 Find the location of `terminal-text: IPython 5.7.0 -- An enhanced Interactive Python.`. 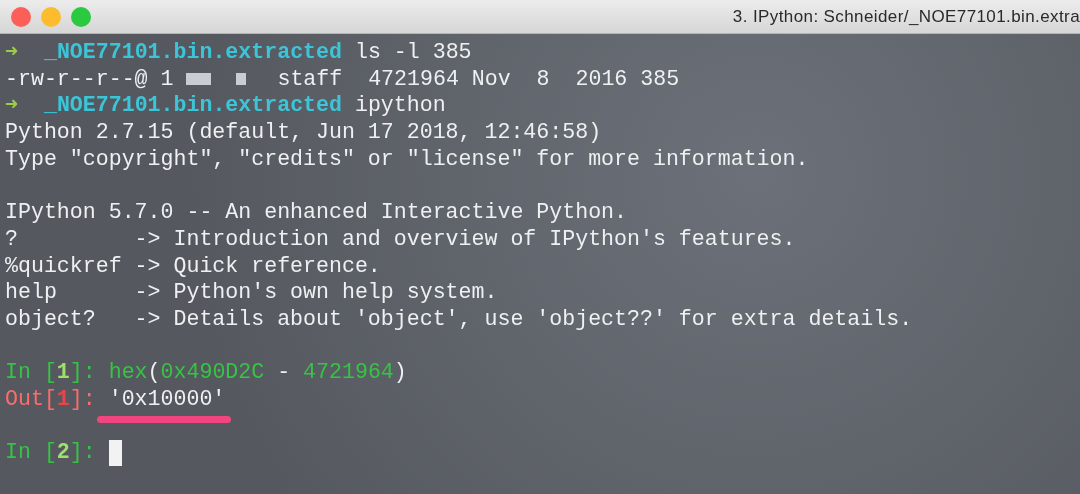

terminal-text: IPython 5.7.0 -- An enhanced Interactive Python. is located at coordinates (316, 212).